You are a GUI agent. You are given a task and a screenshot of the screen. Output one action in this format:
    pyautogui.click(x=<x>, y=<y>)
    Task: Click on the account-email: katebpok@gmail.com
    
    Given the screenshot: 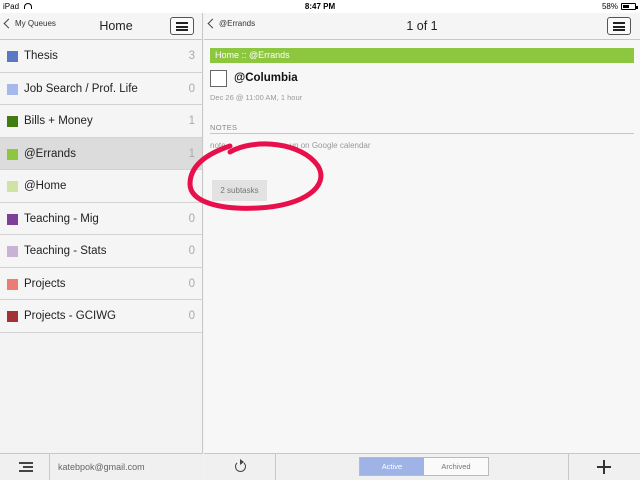 What is the action you would take?
    pyautogui.click(x=101, y=467)
    